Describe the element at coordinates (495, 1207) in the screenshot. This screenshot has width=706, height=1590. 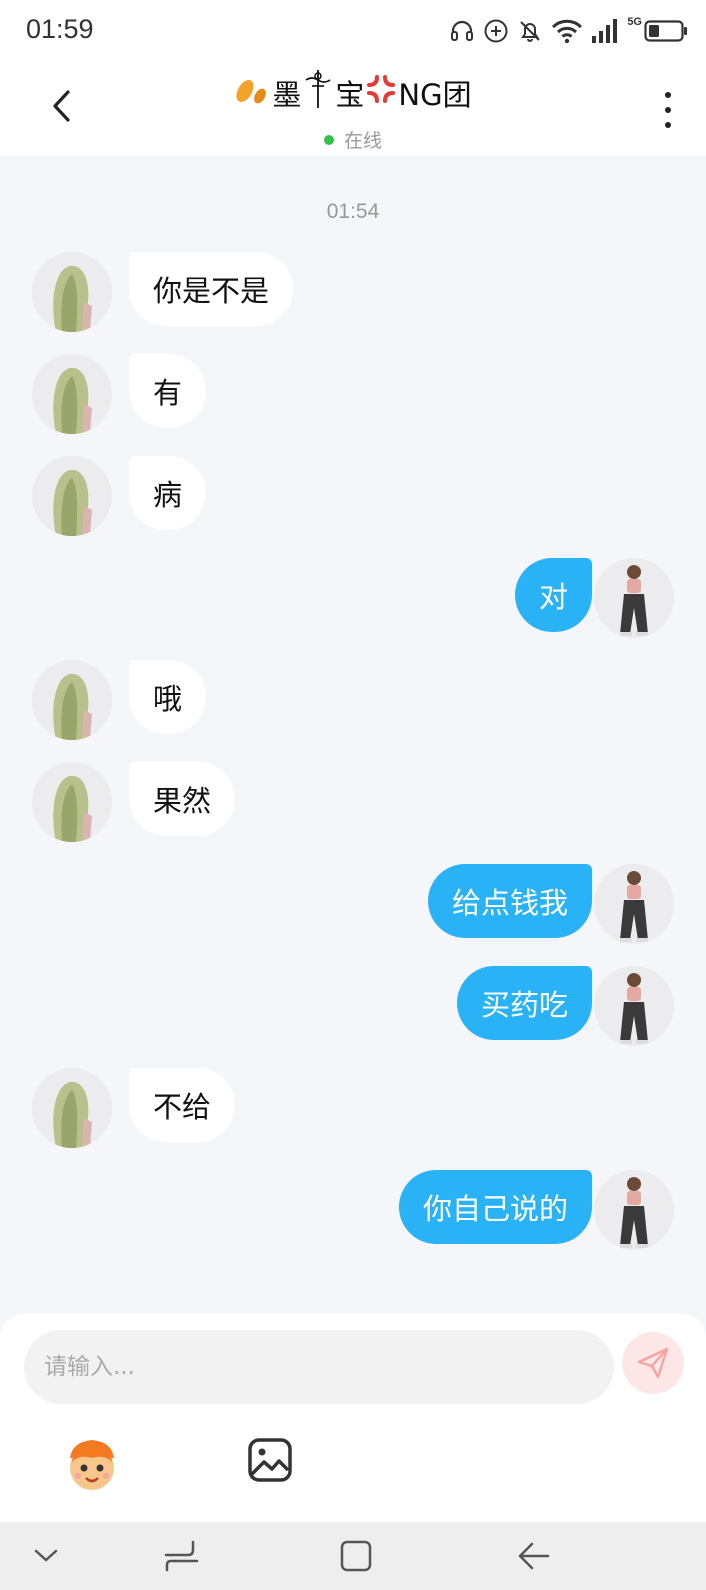
I see `message-bubble: 你自己说的` at that location.